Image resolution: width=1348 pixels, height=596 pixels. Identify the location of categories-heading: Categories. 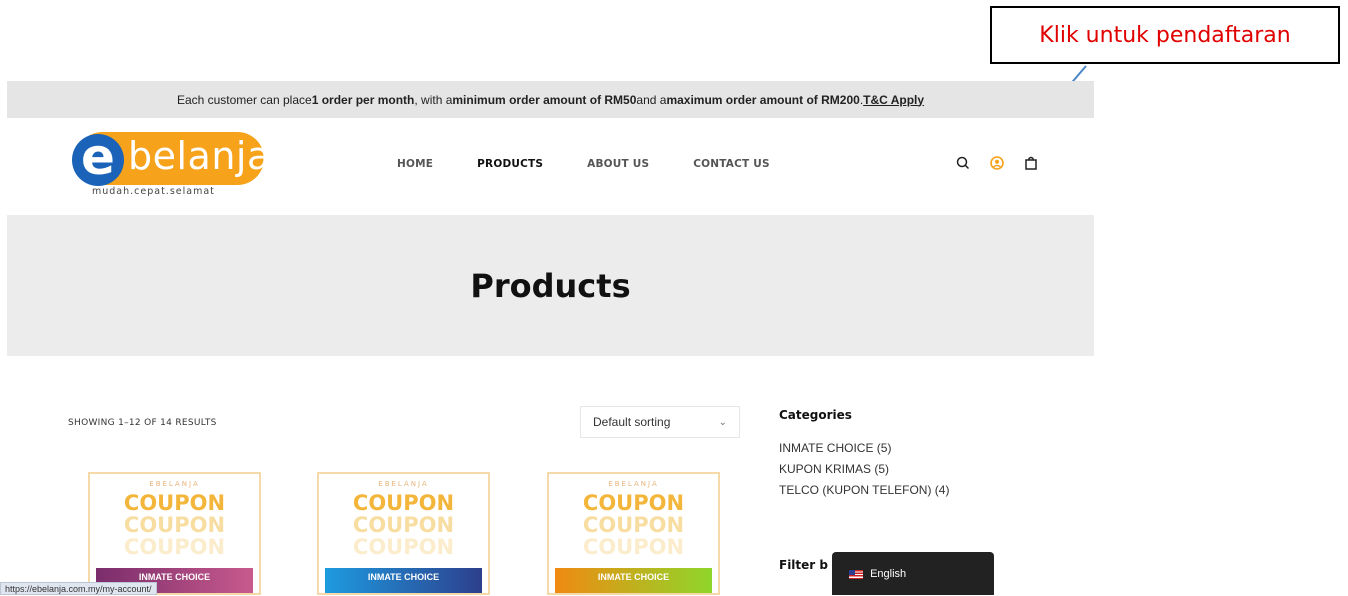
(815, 415).